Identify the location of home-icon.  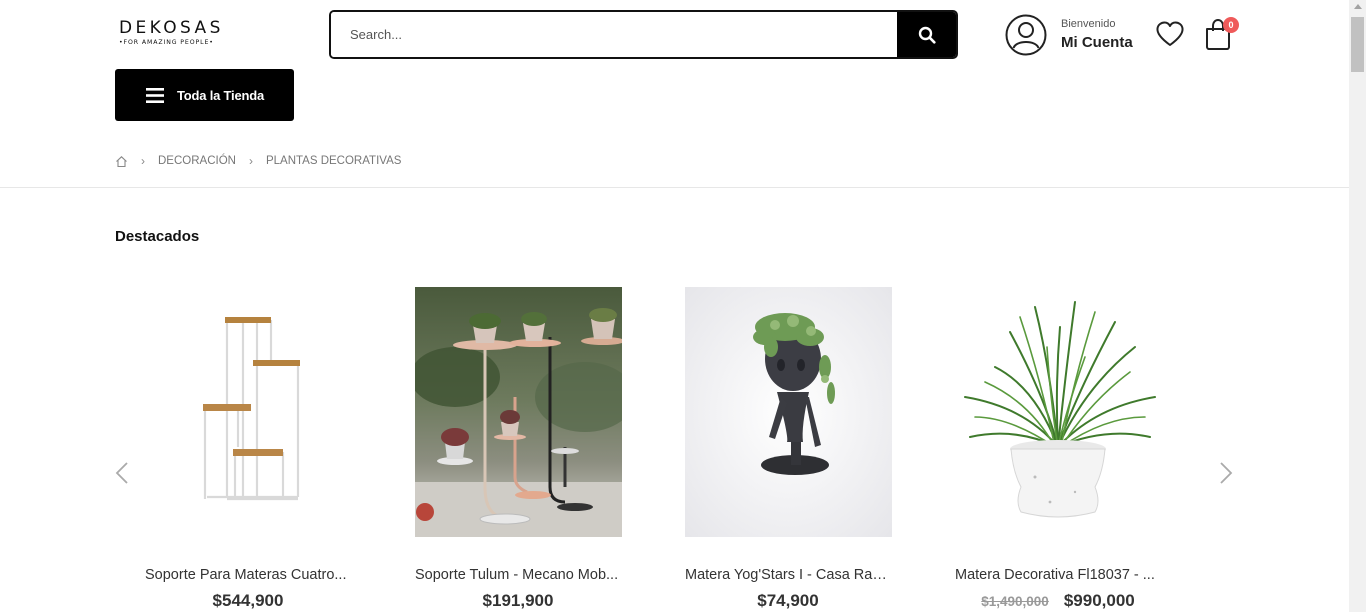
(121, 161).